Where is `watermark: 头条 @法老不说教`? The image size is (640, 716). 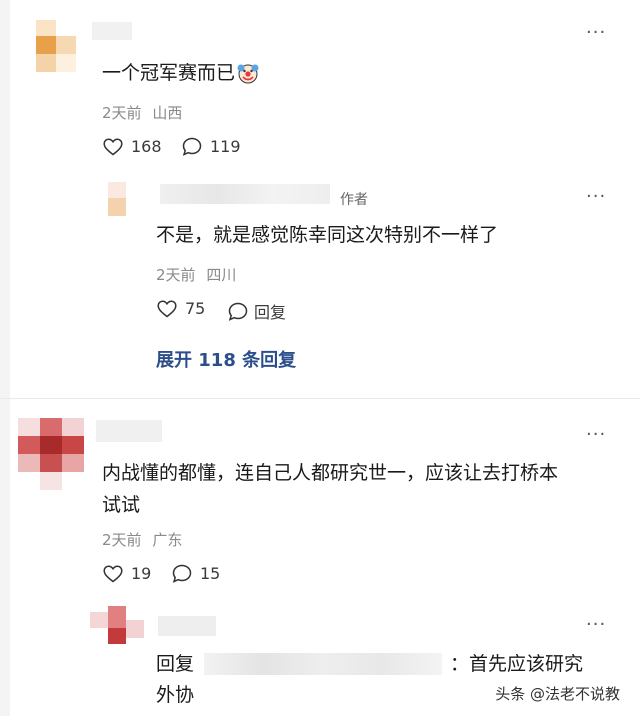
watermark: 头条 @法老不说教 is located at coordinates (557, 693).